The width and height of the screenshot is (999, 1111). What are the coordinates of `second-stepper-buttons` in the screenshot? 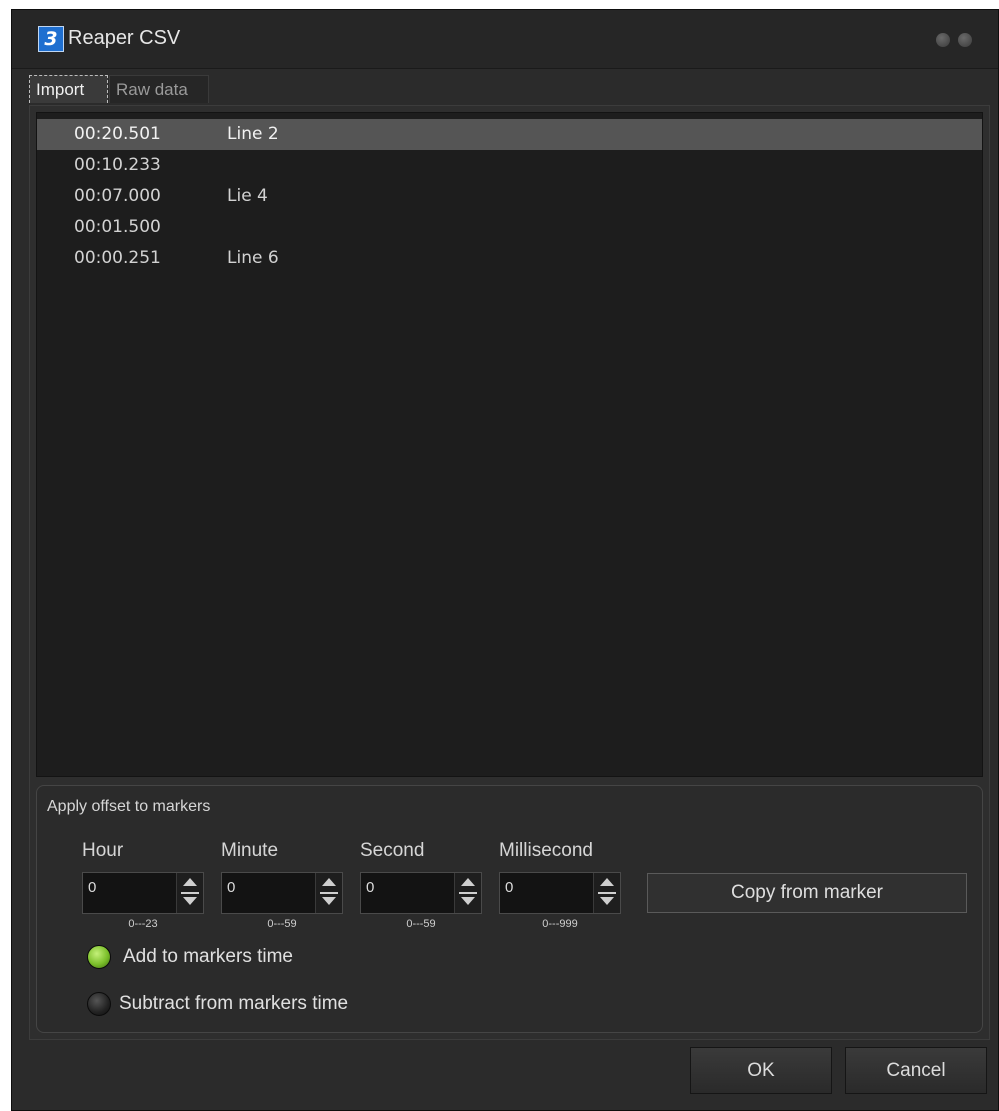 It's located at (467, 893).